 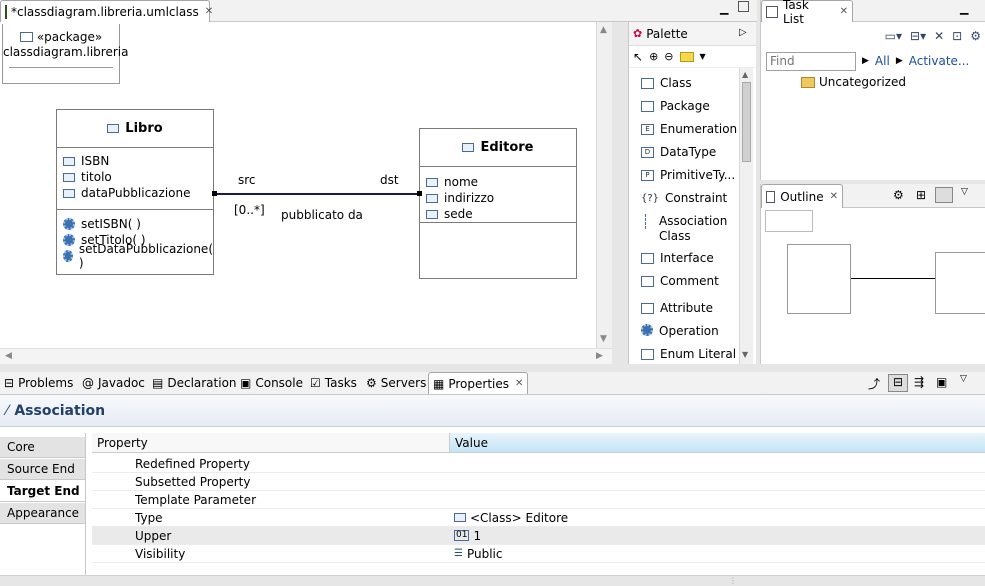 I want to click on column-header-property: Property, so click(x=271, y=442).